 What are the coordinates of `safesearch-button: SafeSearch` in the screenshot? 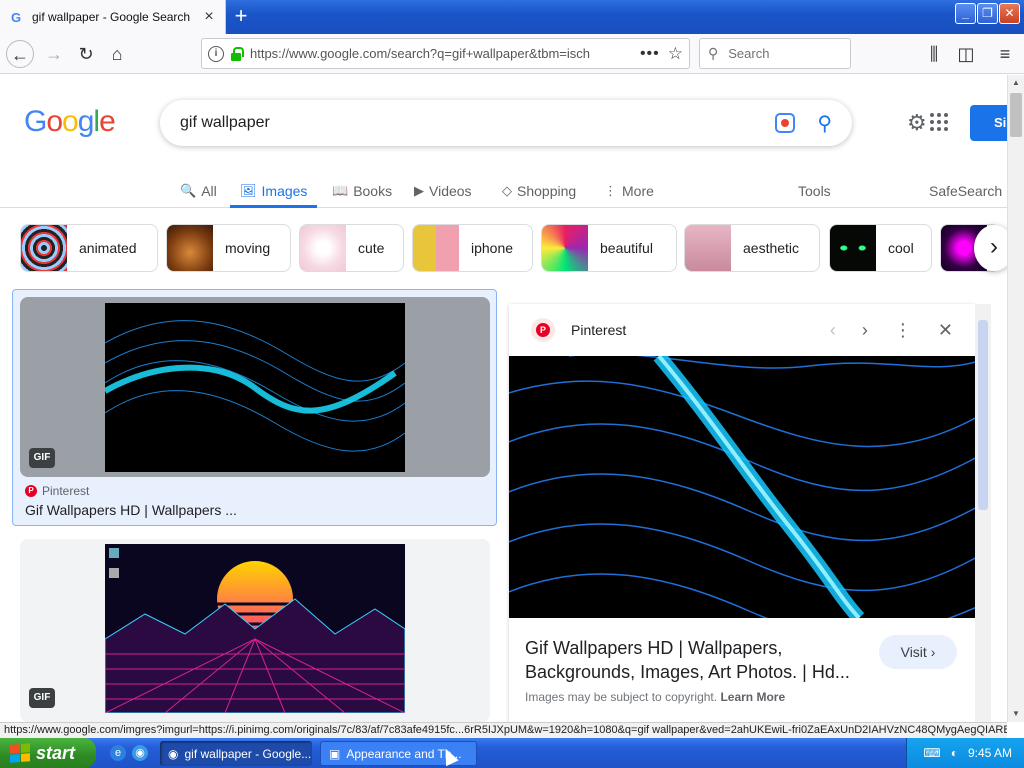 It's located at (965, 191).